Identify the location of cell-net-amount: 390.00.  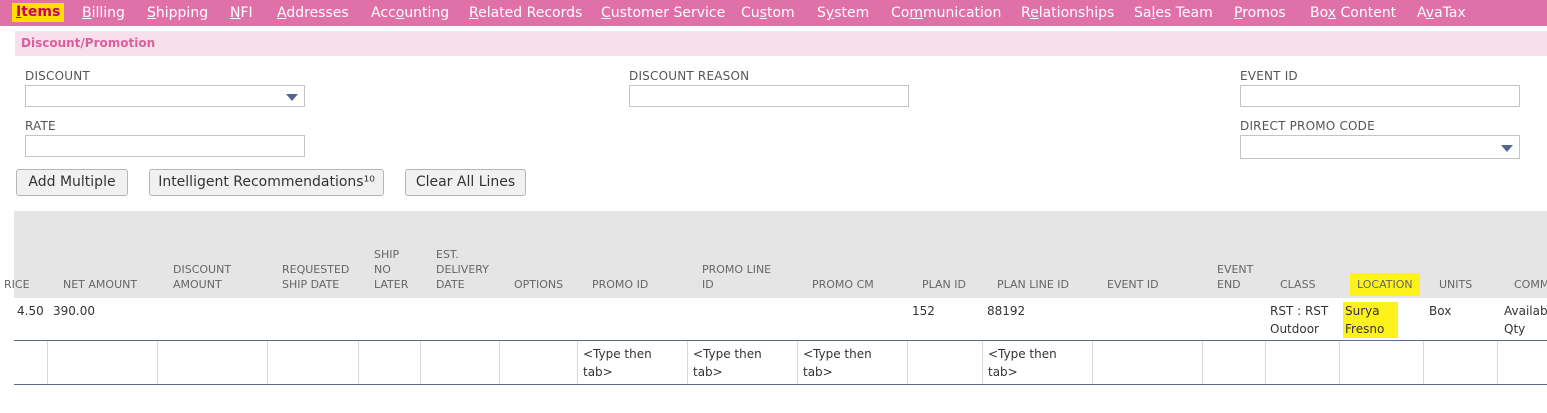
(74, 311).